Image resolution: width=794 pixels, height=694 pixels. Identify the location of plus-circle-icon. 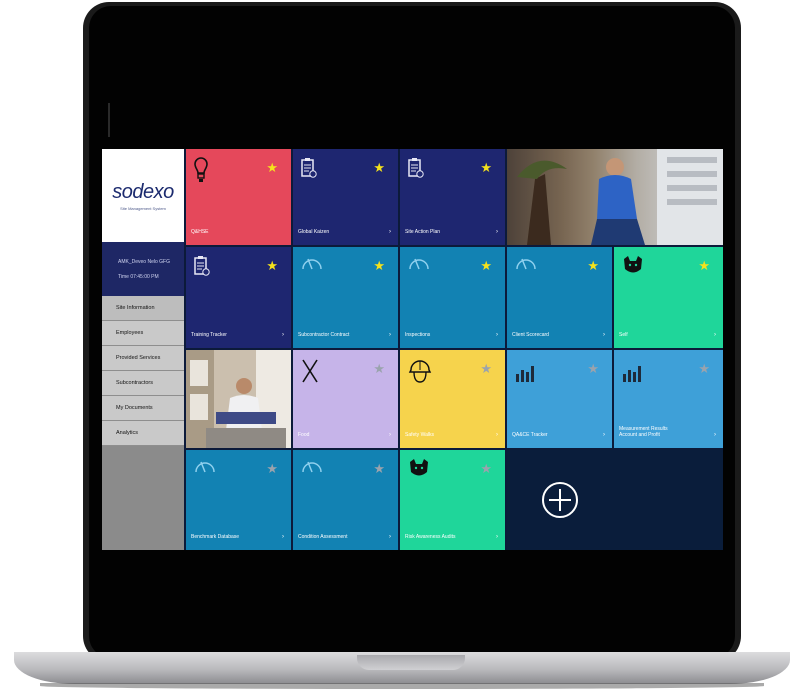
(560, 500).